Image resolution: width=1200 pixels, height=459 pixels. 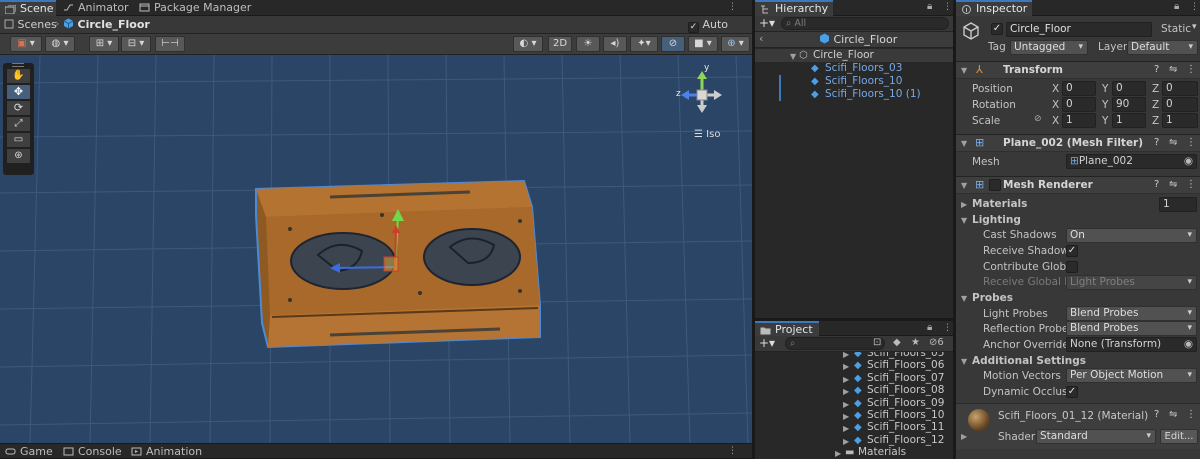 I want to click on tag-dropdown: Untagged, so click(x=1049, y=47).